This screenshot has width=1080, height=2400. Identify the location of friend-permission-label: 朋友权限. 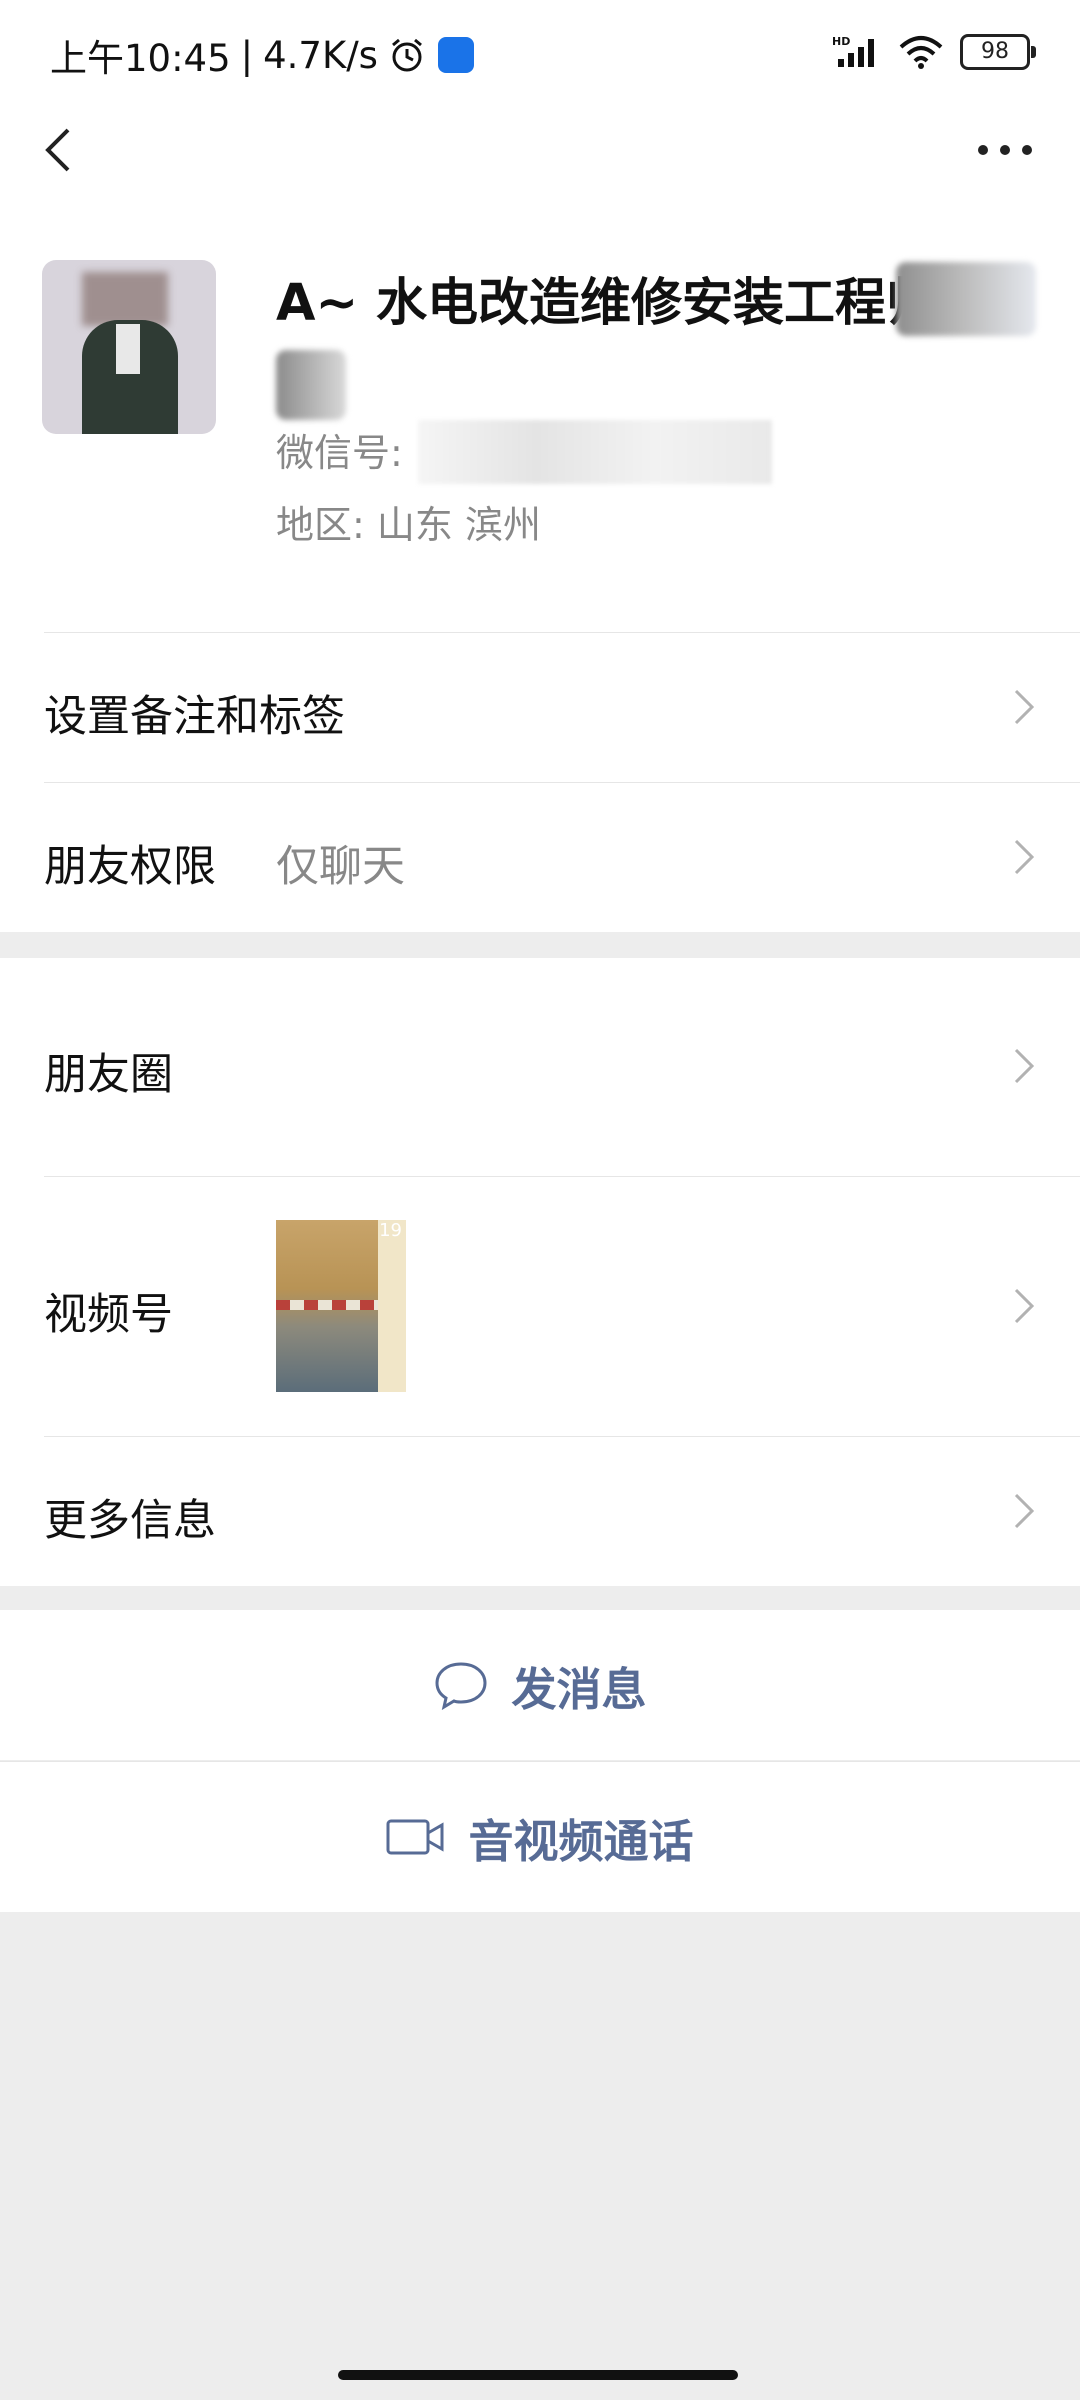
(130, 867).